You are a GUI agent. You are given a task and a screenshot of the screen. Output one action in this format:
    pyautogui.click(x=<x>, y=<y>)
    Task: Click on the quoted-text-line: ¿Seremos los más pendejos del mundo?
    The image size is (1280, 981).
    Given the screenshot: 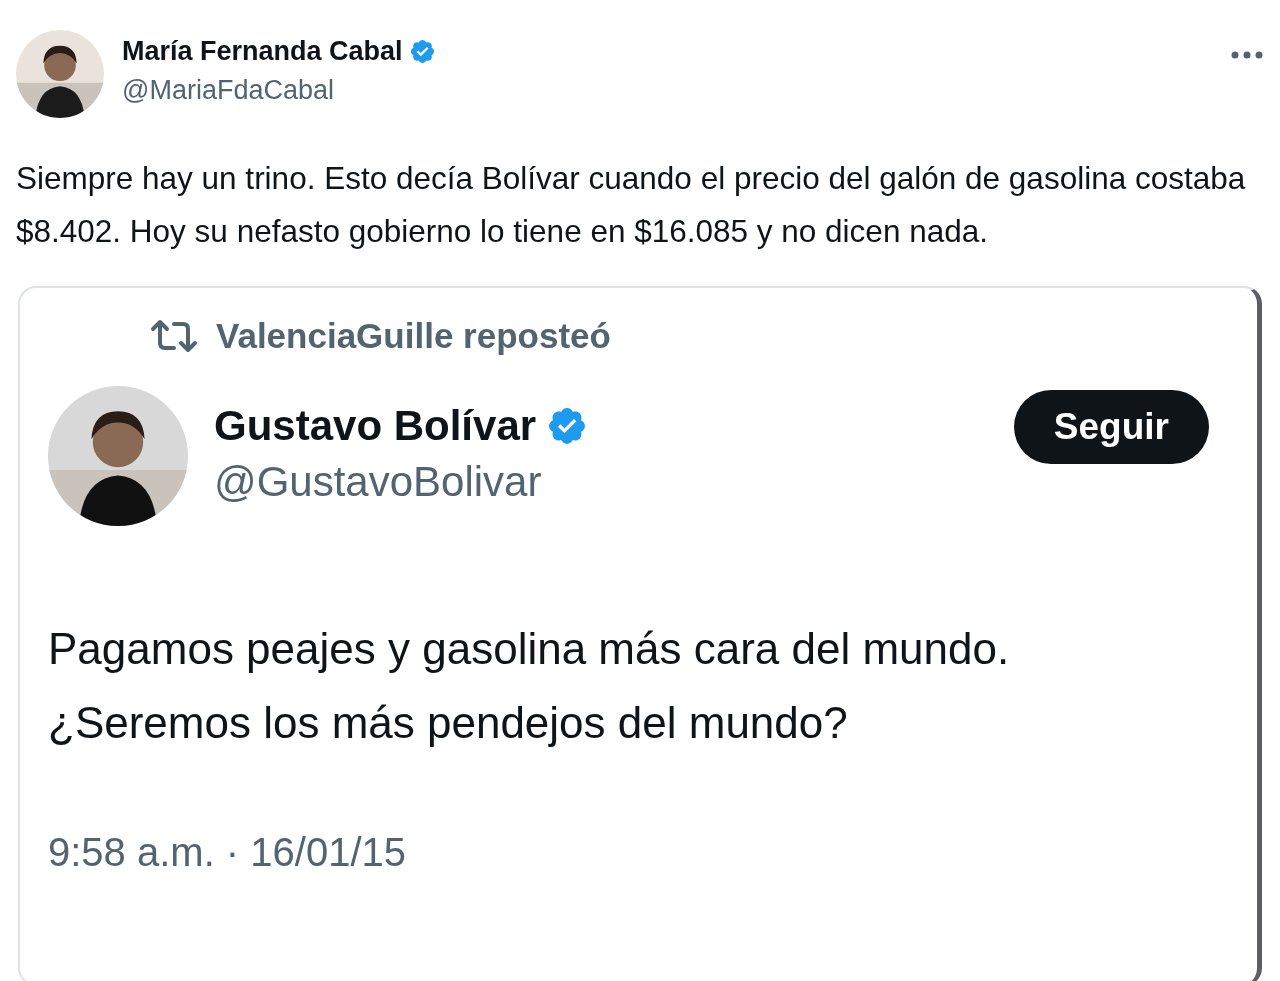 What is the action you would take?
    pyautogui.click(x=448, y=723)
    